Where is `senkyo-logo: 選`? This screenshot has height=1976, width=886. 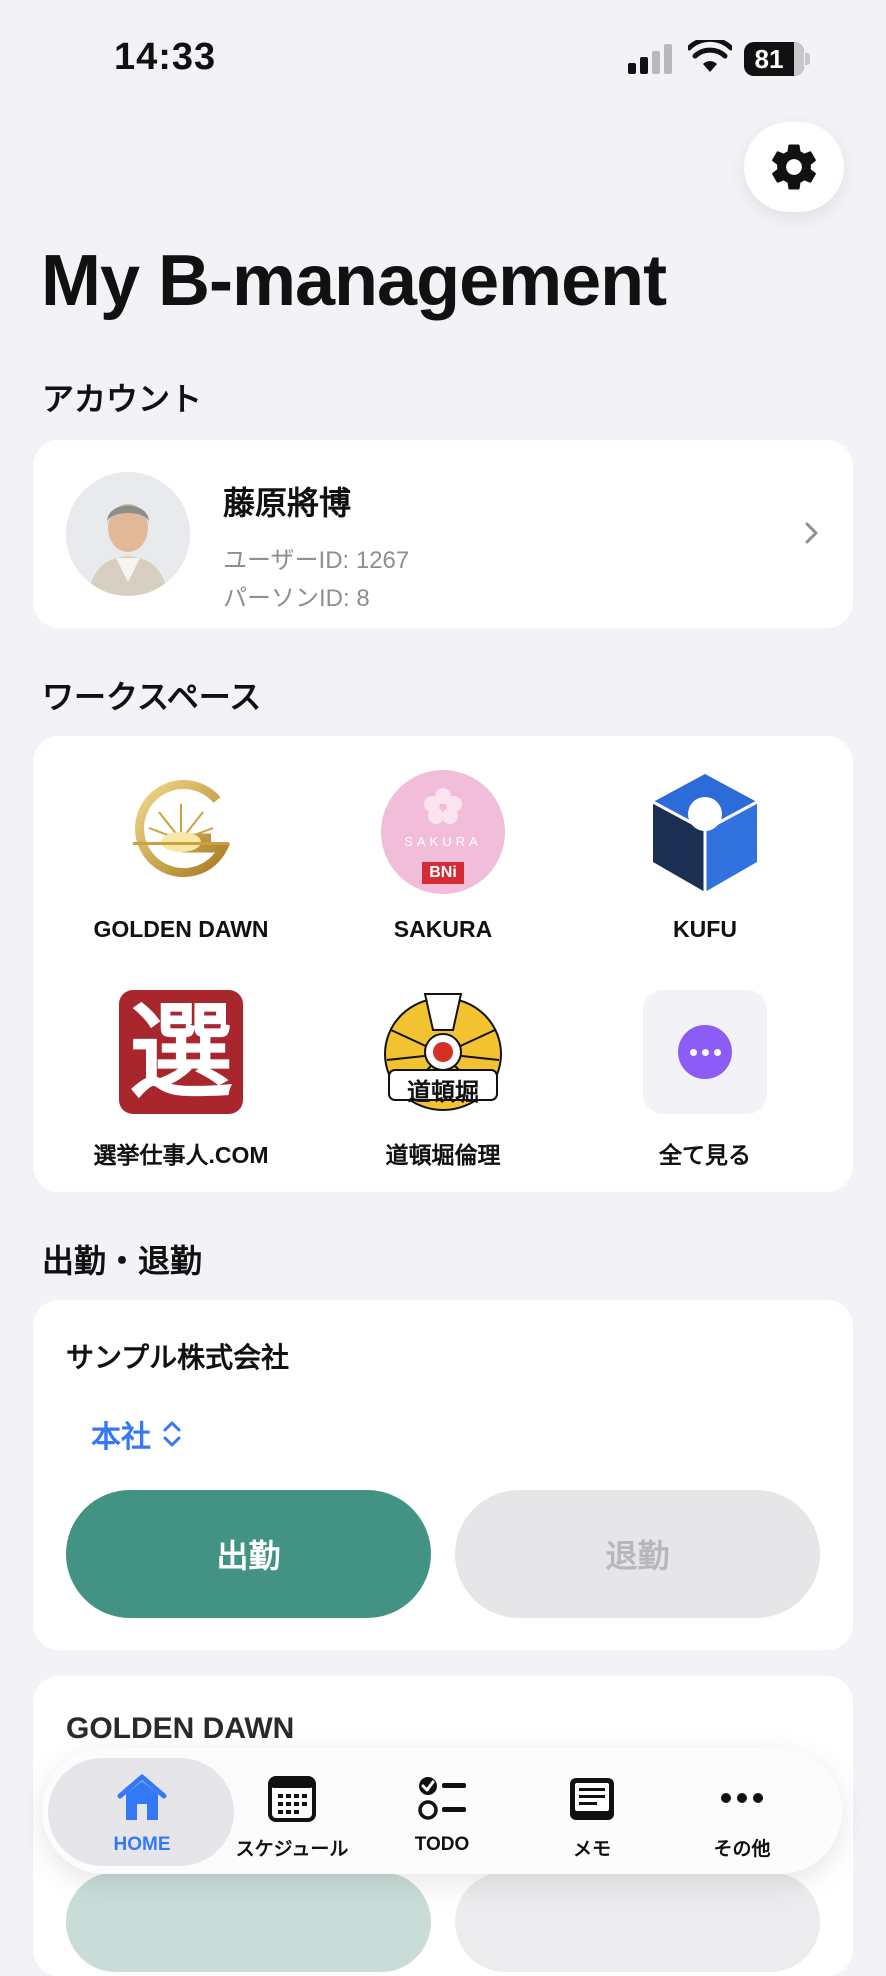 senkyo-logo: 選 is located at coordinates (181, 1052).